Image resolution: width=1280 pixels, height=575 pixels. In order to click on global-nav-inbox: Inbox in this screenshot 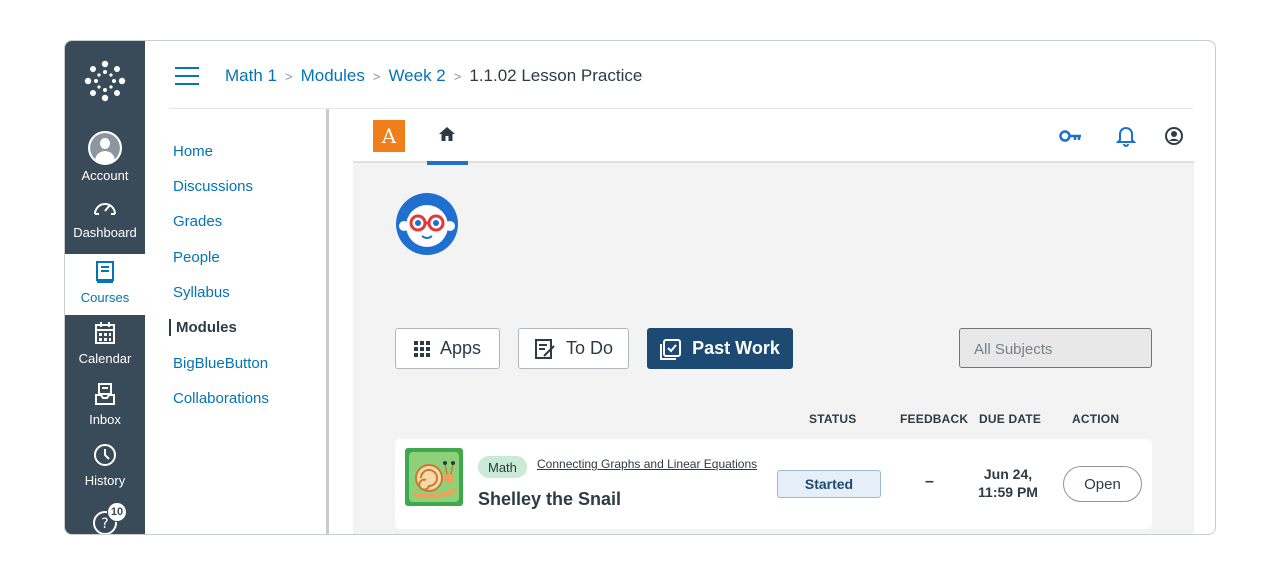, I will do `click(105, 406)`.